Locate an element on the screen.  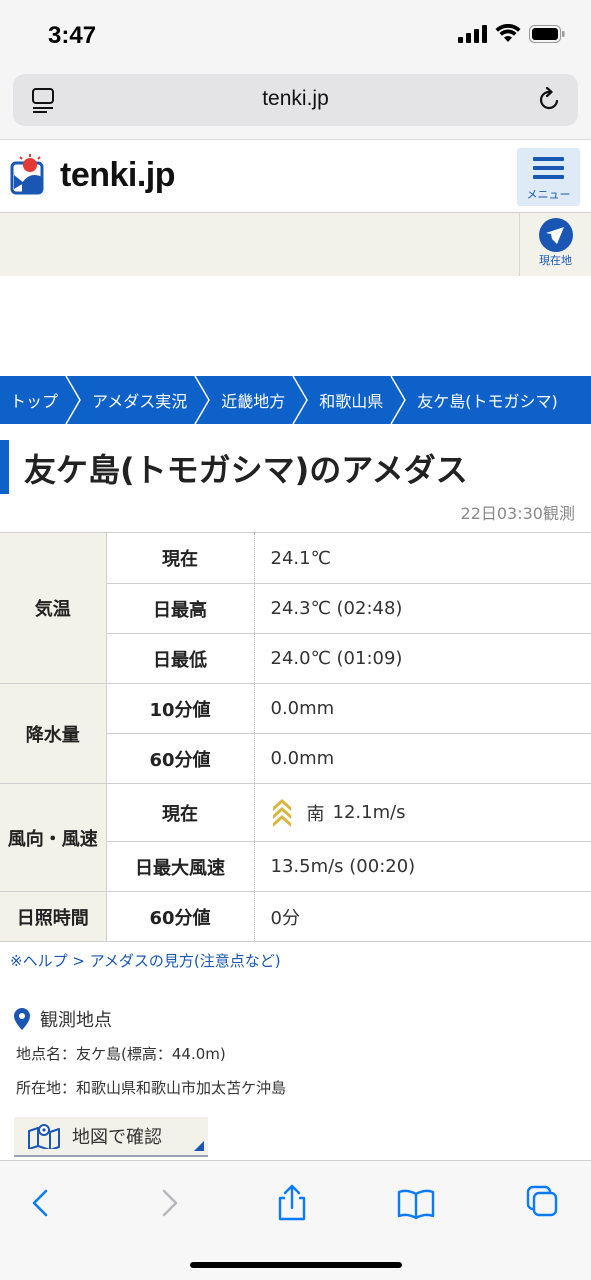
back-icon is located at coordinates (40, 1203).